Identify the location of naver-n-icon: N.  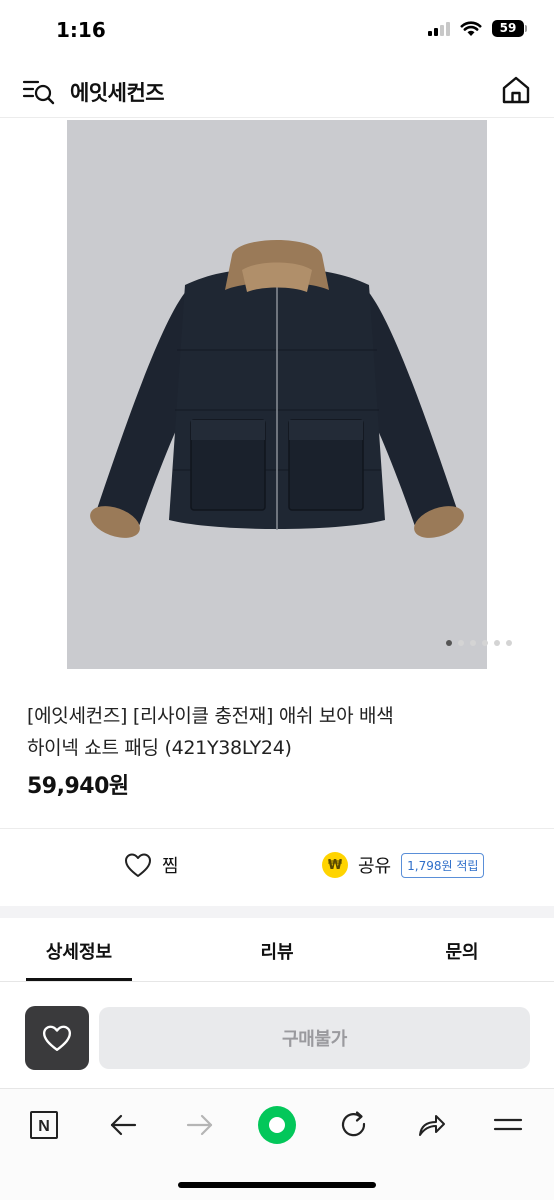
(44, 1125).